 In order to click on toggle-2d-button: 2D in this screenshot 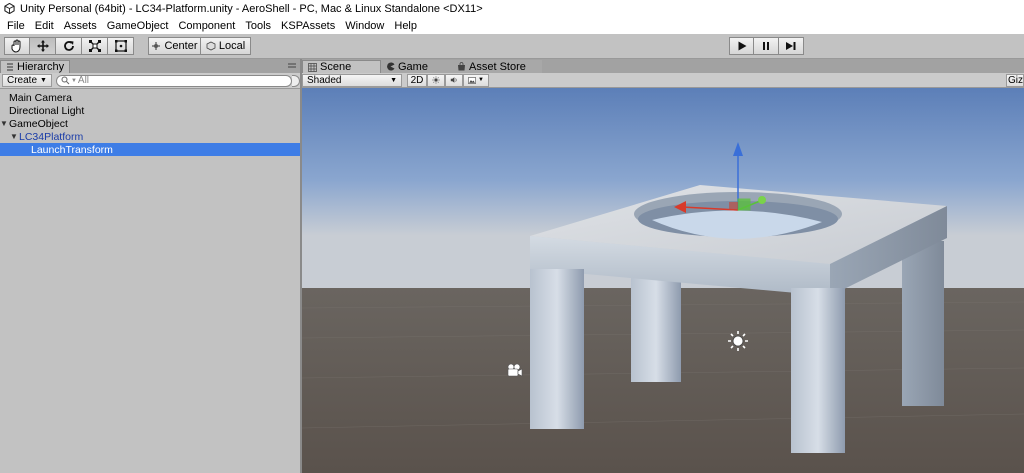, I will do `click(417, 80)`.